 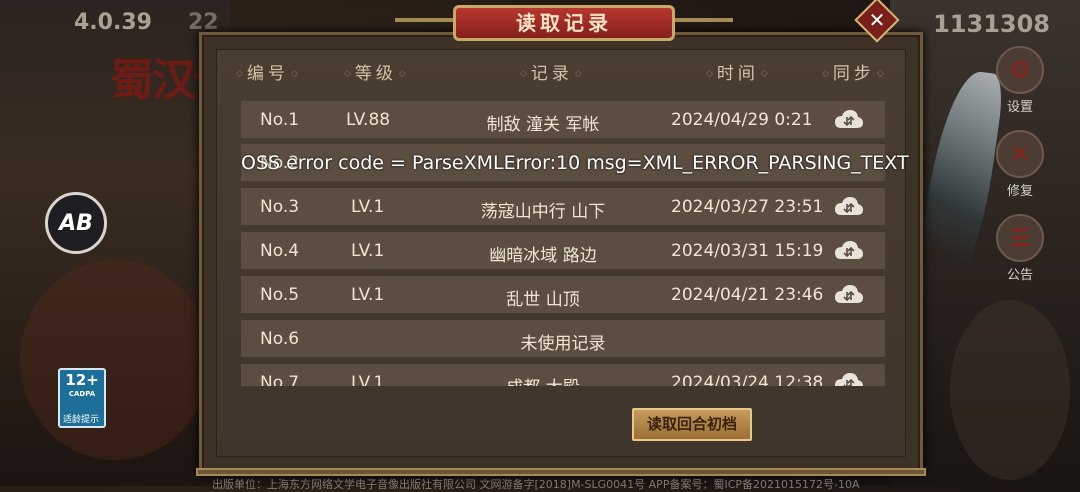 What do you see at coordinates (1019, 191) in the screenshot?
I see `repair-label: 修复` at bounding box center [1019, 191].